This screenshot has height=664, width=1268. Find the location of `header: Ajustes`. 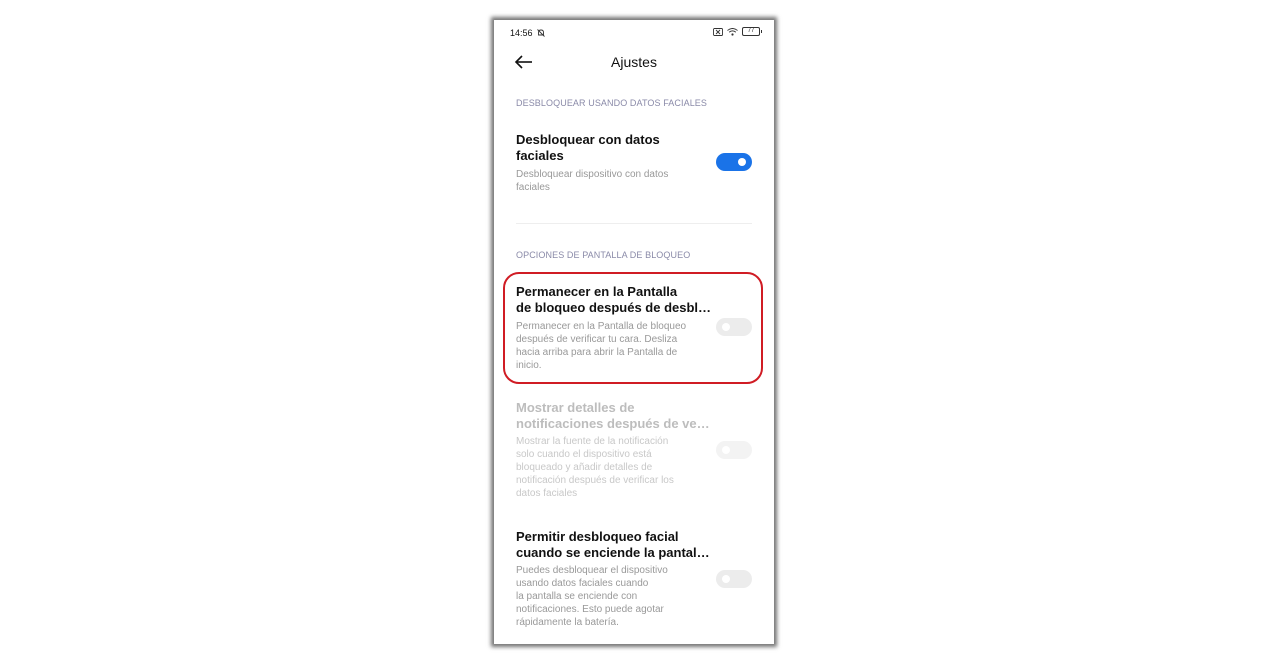

header: Ajustes is located at coordinates (634, 63).